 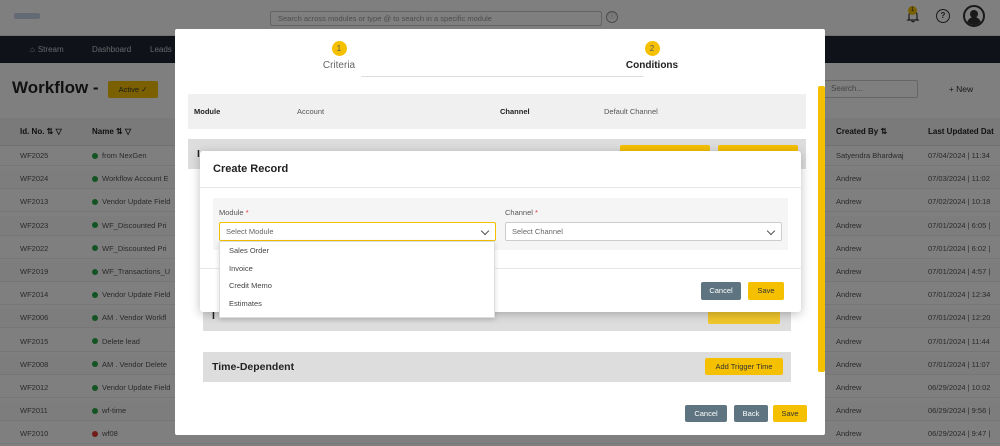 What do you see at coordinates (251, 169) in the screenshot?
I see `modal-title: Create Record` at bounding box center [251, 169].